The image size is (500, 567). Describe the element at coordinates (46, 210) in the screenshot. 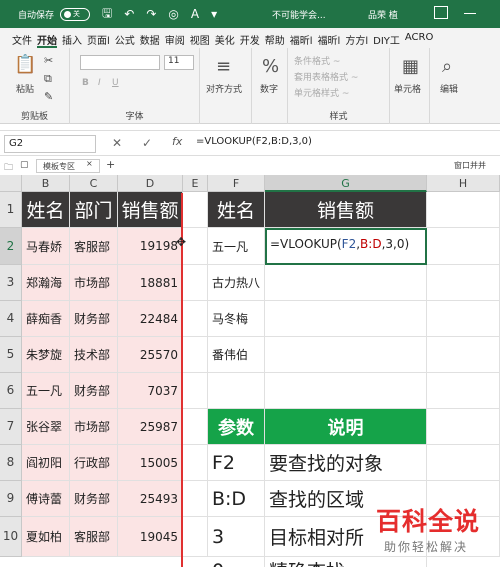

I see `left-table-header: 姓名` at that location.